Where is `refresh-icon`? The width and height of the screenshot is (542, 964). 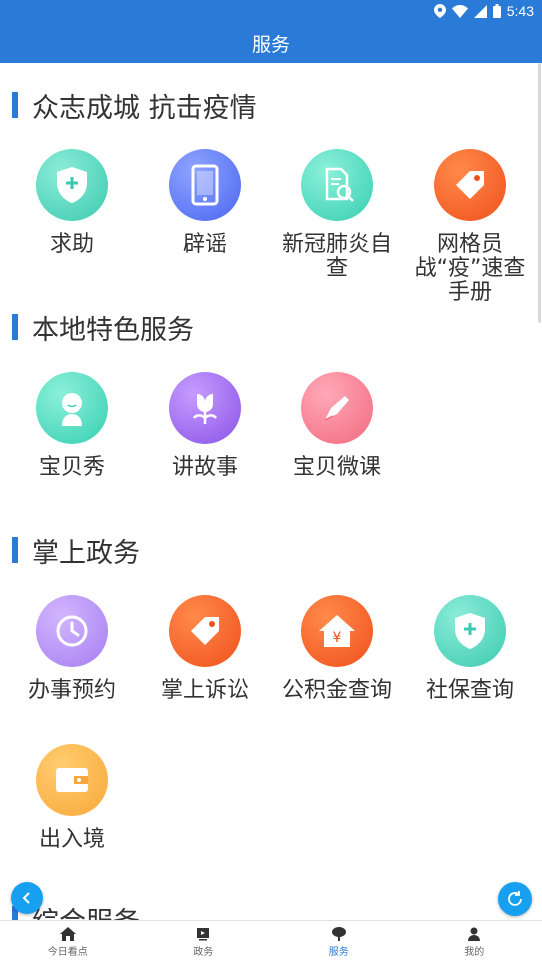
refresh-icon is located at coordinates (515, 898).